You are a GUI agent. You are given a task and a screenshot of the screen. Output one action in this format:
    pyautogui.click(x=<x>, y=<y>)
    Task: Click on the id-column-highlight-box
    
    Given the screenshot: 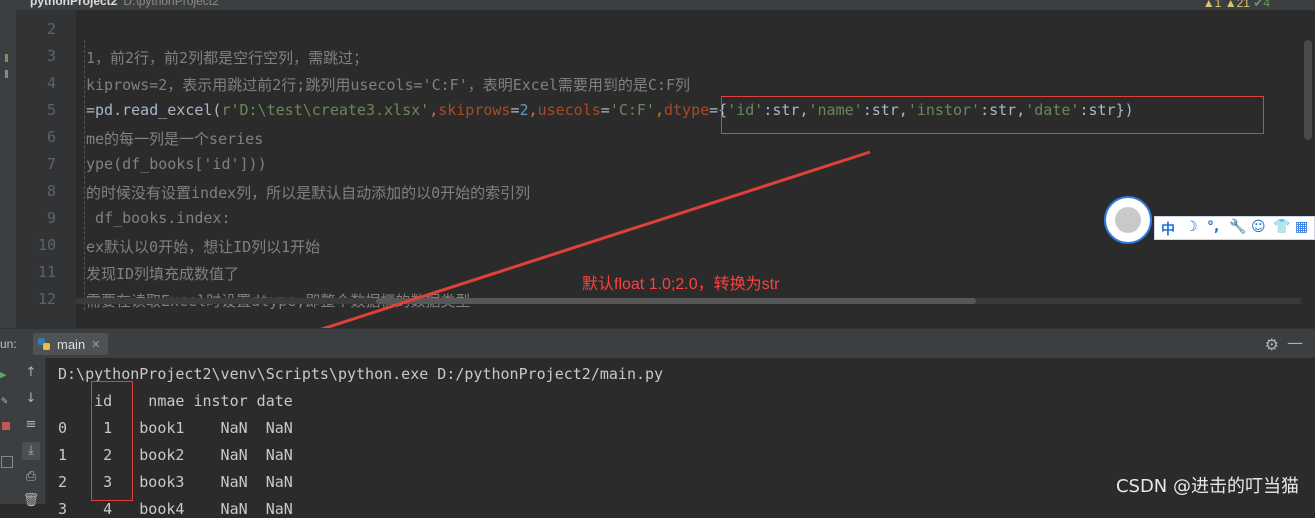 What is the action you would take?
    pyautogui.click(x=112, y=441)
    